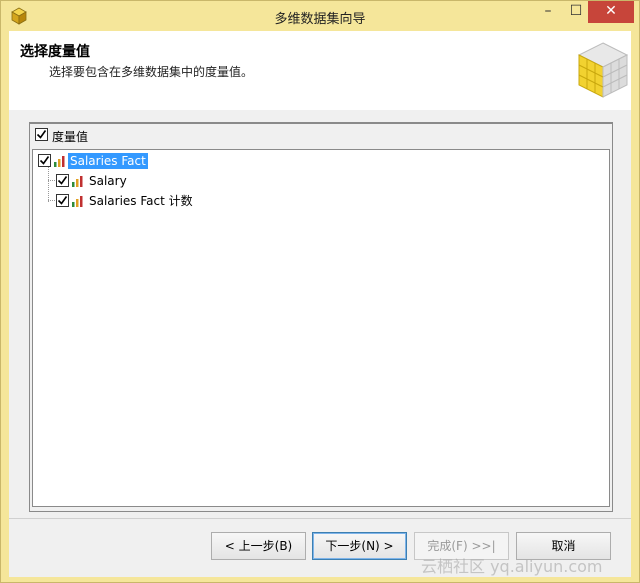 The width and height of the screenshot is (640, 583). I want to click on header-divider, so click(320, 109).